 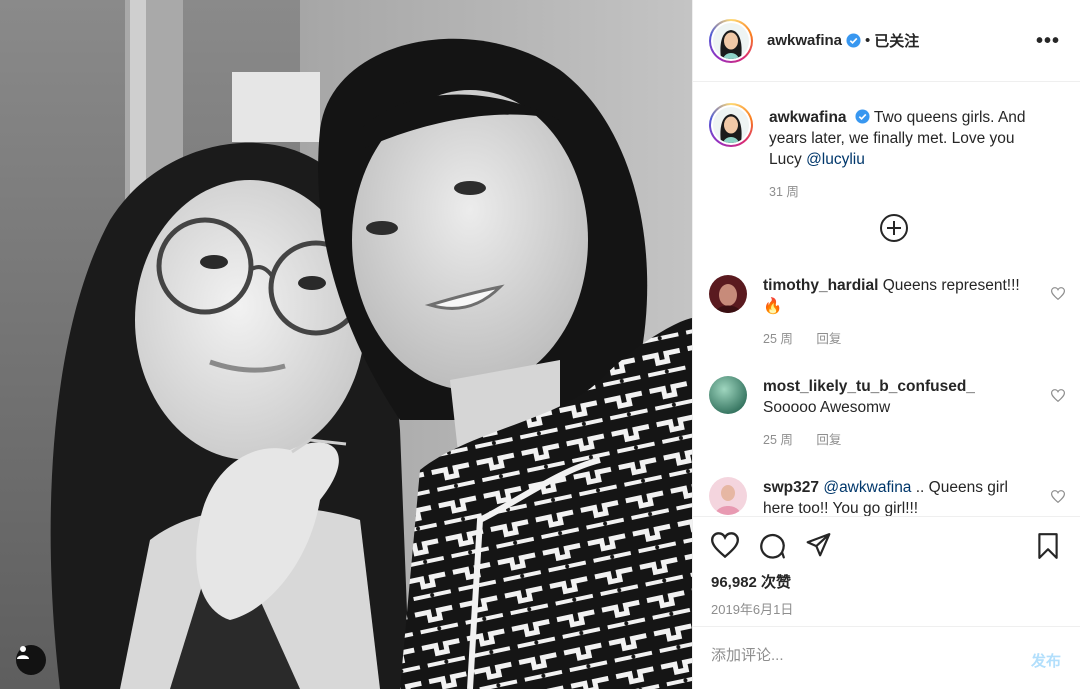 What do you see at coordinates (896, 40) in the screenshot?
I see `follow-status-button: 已关注` at bounding box center [896, 40].